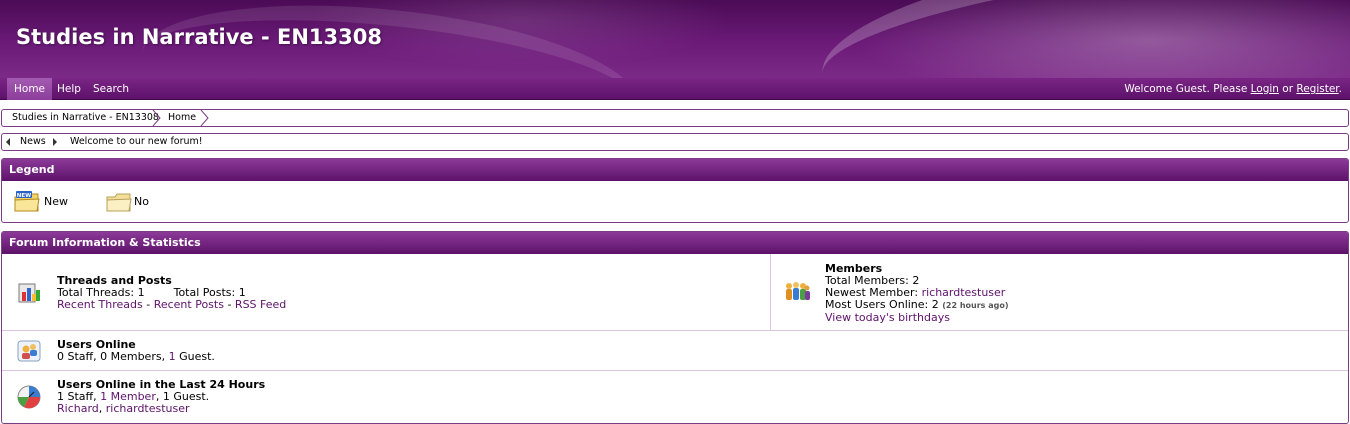  Describe the element at coordinates (55, 142) in the screenshot. I see `news-next-icon` at that location.